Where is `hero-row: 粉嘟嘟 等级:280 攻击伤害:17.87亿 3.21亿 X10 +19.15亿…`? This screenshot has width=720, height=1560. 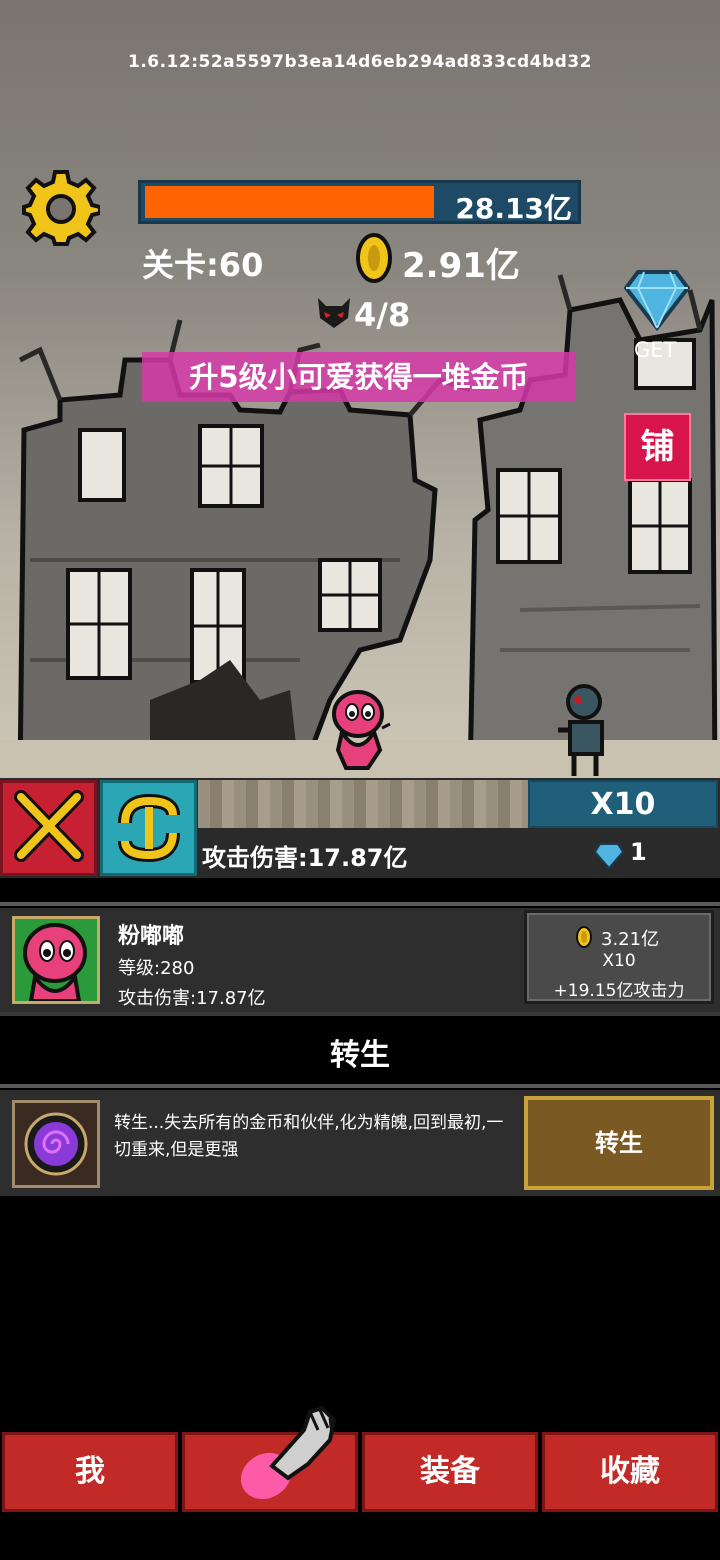 hero-row: 粉嘟嘟 等级:280 攻击伤害:17.87亿 3.21亿 X10 +19.15亿… is located at coordinates (360, 960).